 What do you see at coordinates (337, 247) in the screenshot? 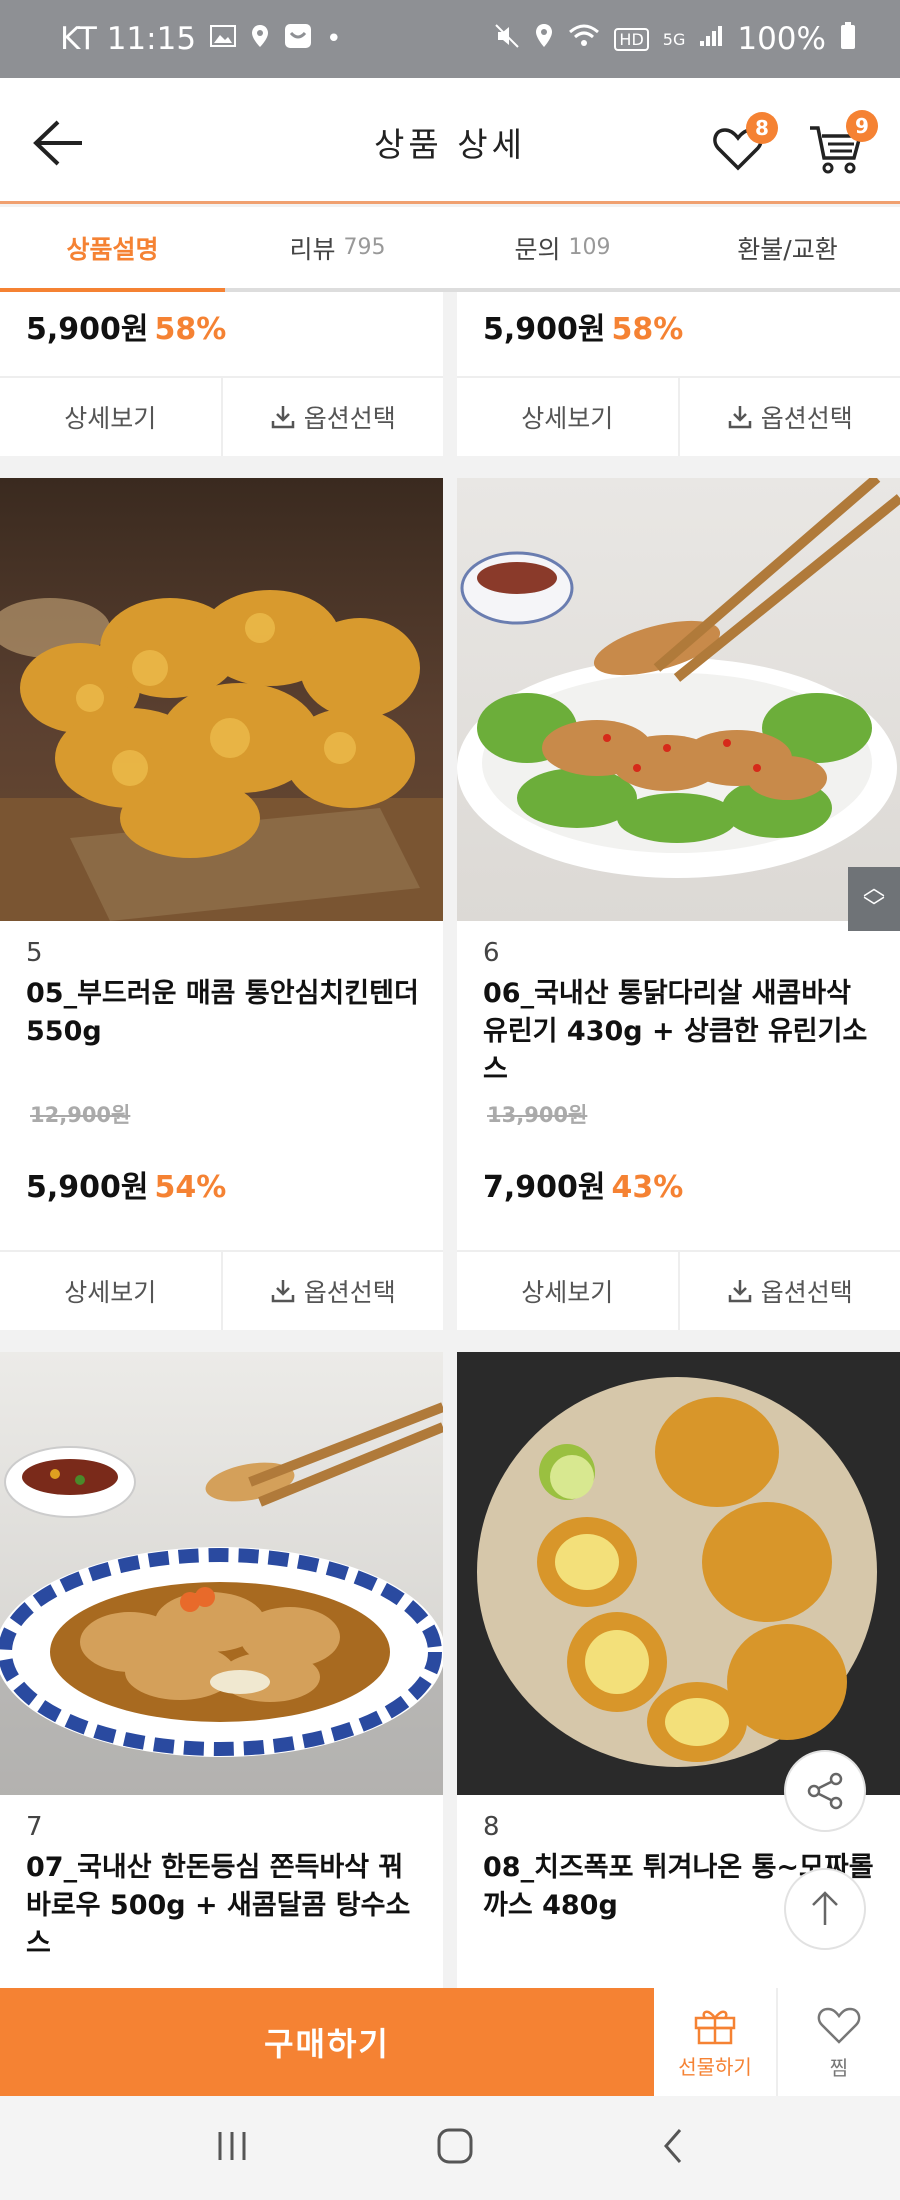
I see `tab-reviews: 리뷰 795` at bounding box center [337, 247].